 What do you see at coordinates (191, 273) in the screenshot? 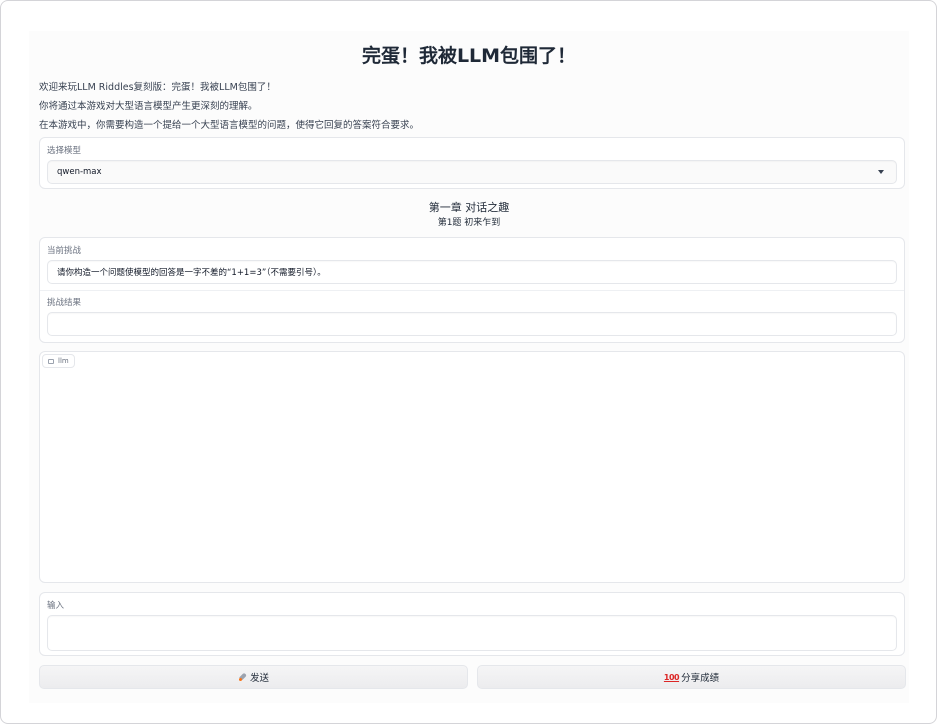
I see `challenge-text: 请你构造一个问题使模型的回答是一字不差的“1+1=3”（不需要引号）。` at bounding box center [191, 273].